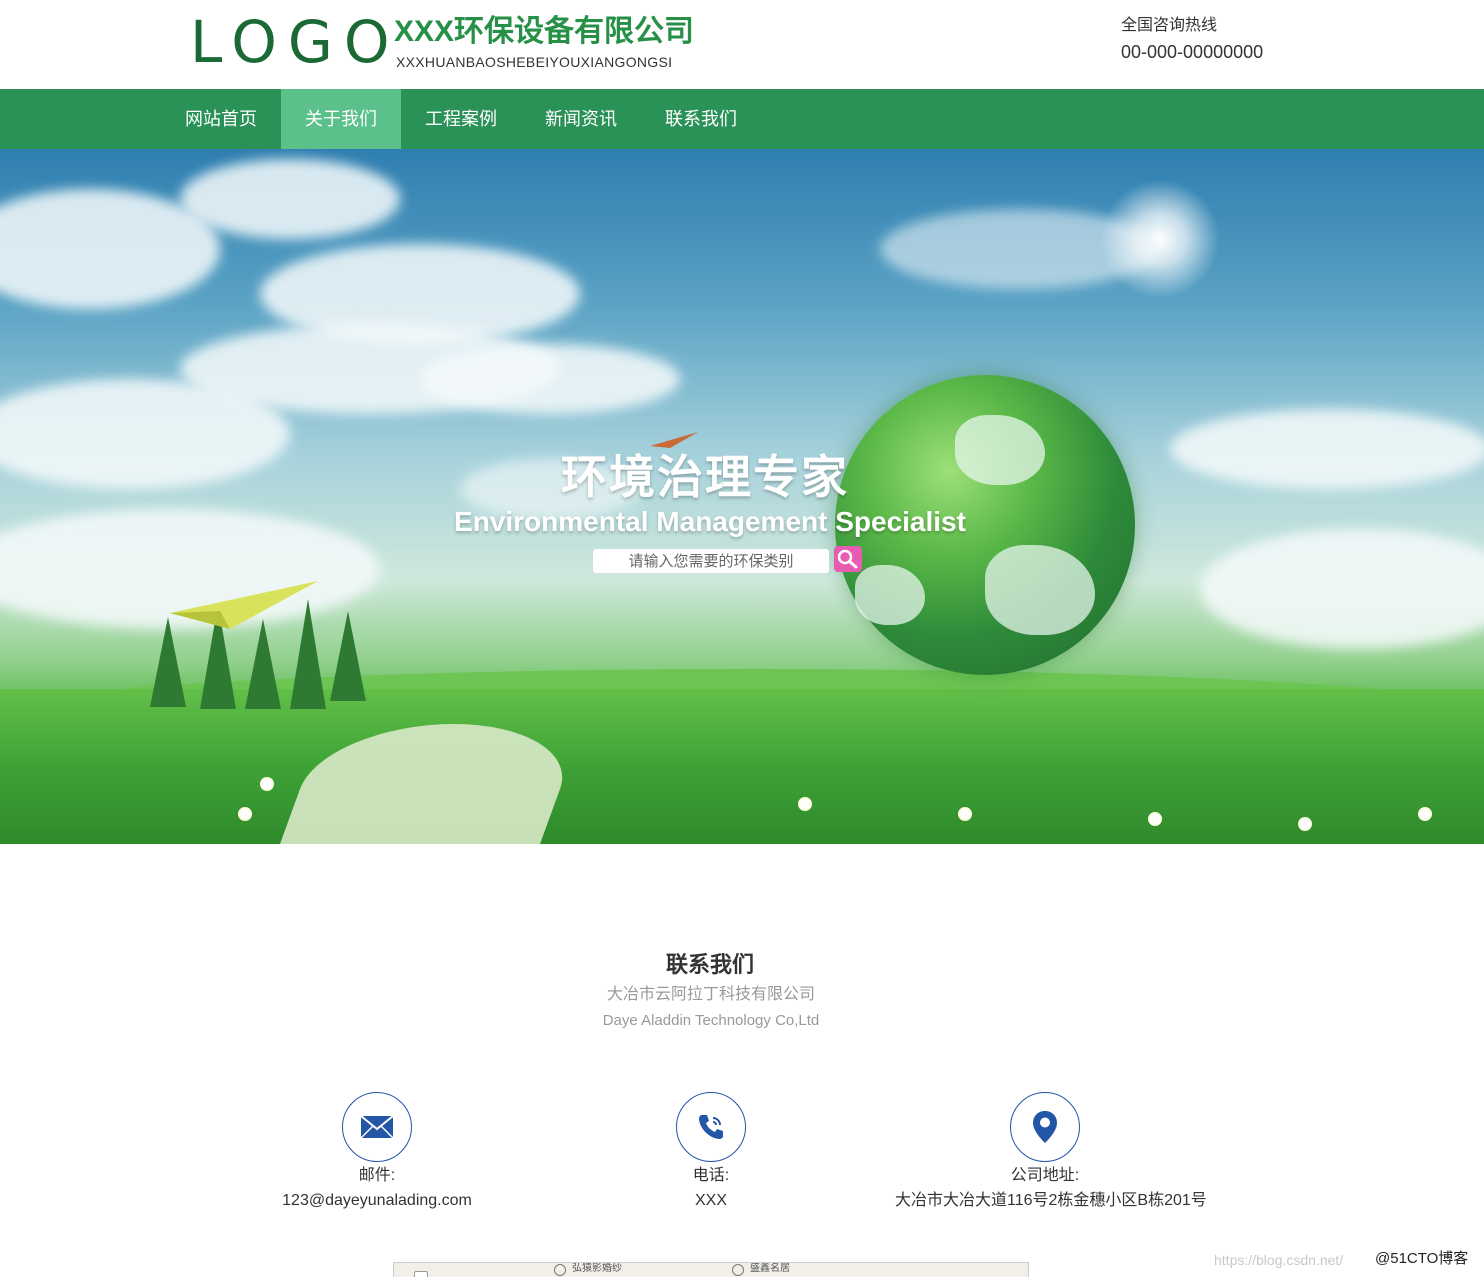 The image size is (1484, 1277). I want to click on map-label: 弘猿影婚纱, so click(597, 1268).